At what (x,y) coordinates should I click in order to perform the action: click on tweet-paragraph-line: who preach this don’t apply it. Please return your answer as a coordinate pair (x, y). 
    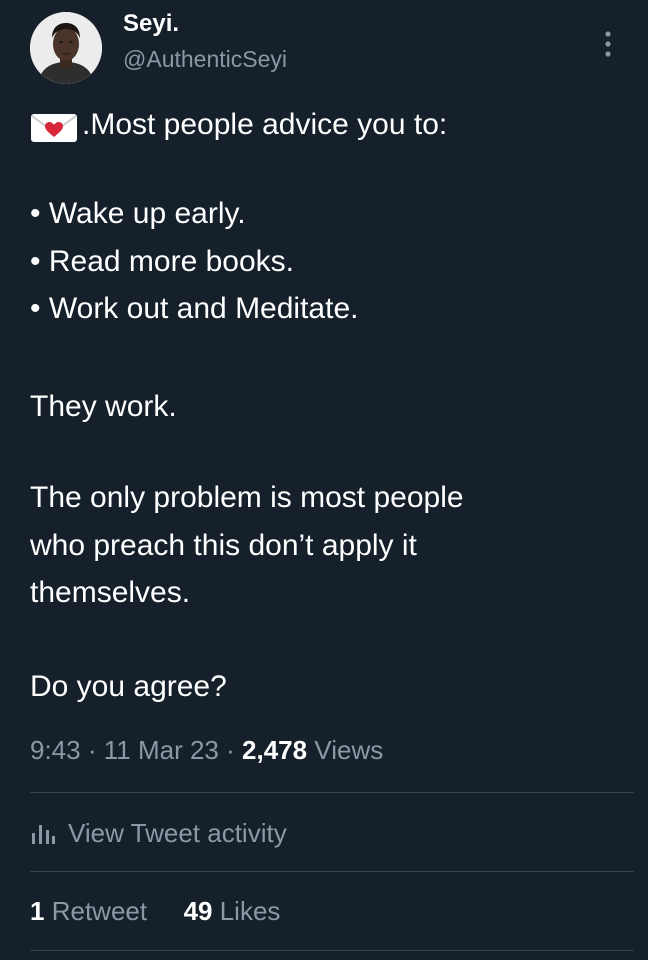
    Looking at the image, I should click on (223, 545).